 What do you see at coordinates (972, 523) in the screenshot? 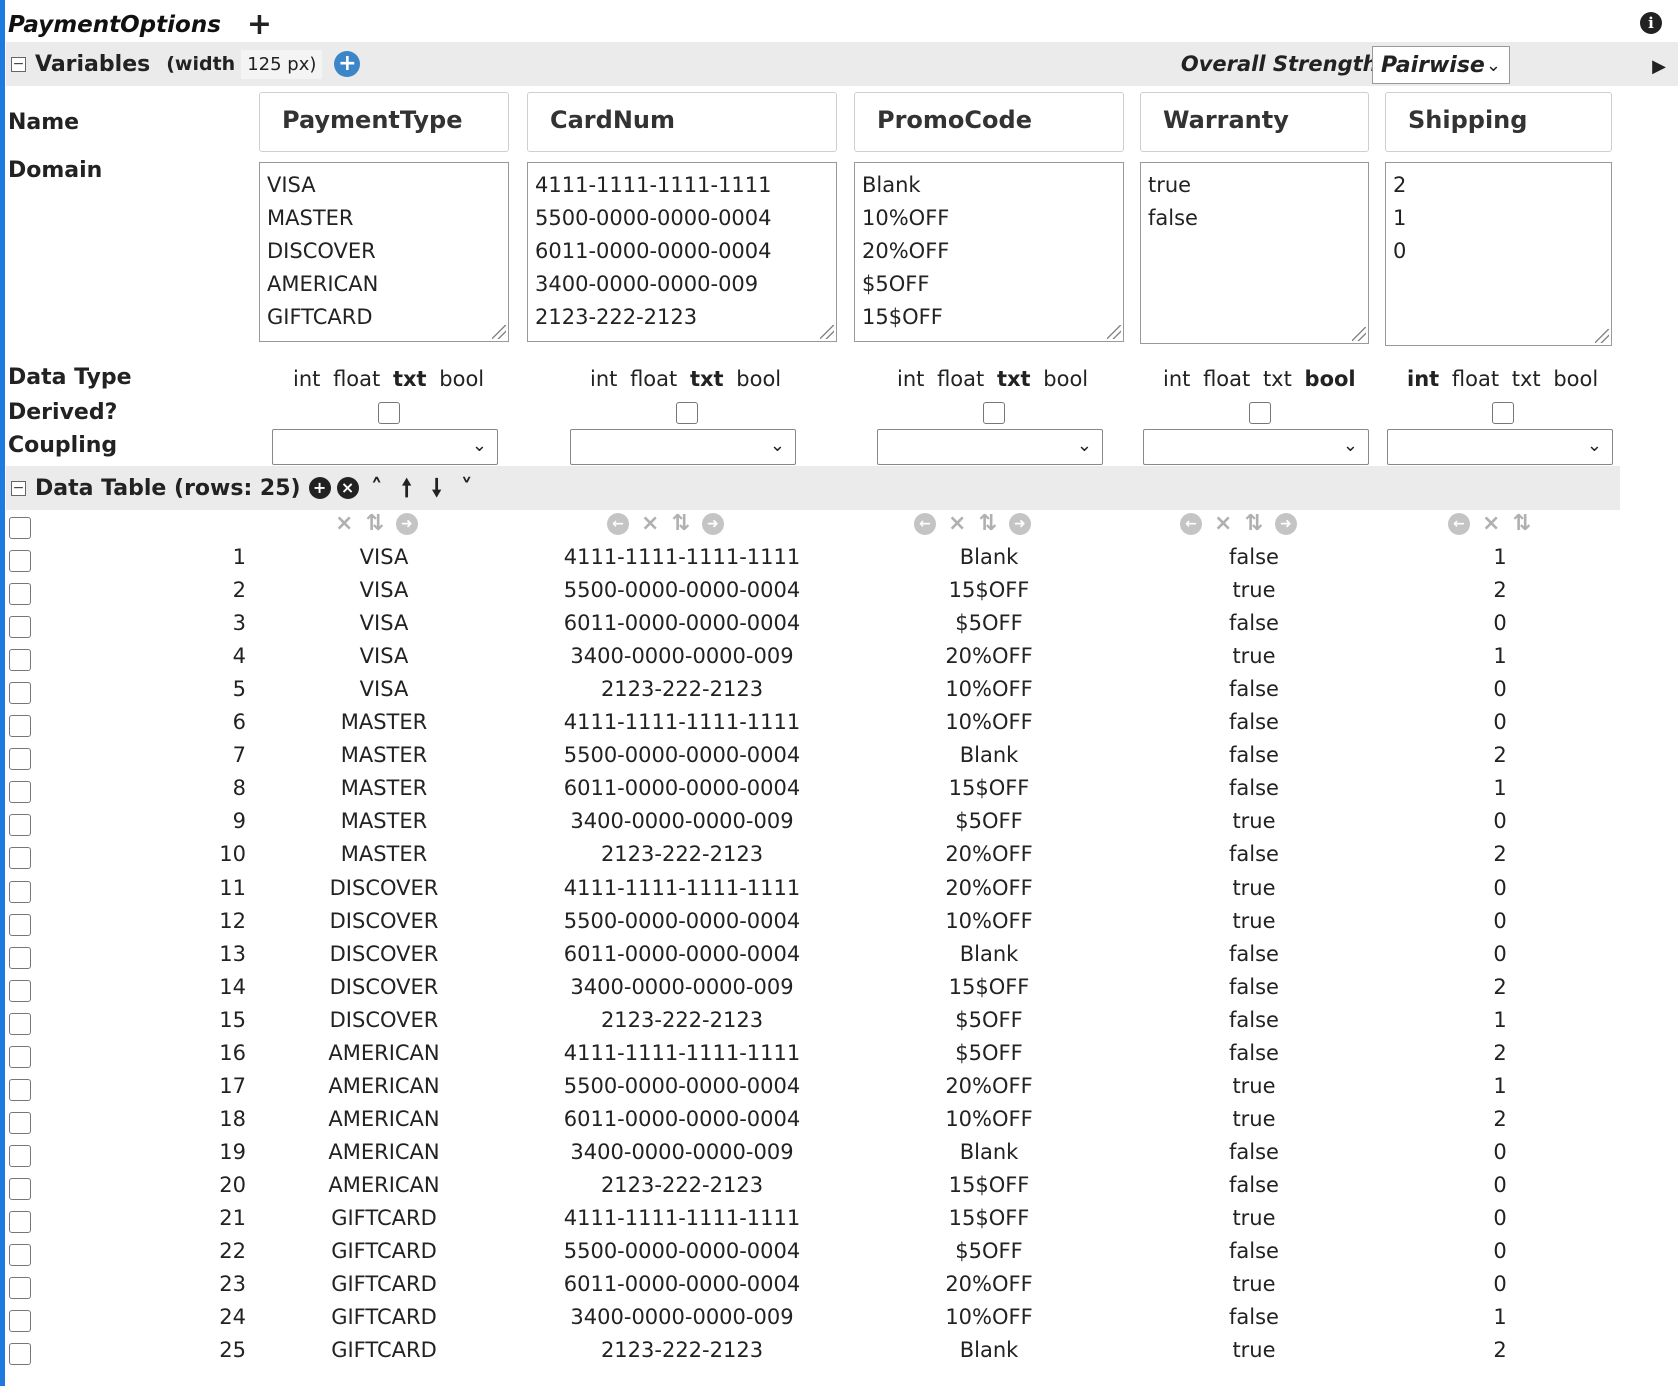
I see `column-controls-promocode: ← × ⇅ ➜` at bounding box center [972, 523].